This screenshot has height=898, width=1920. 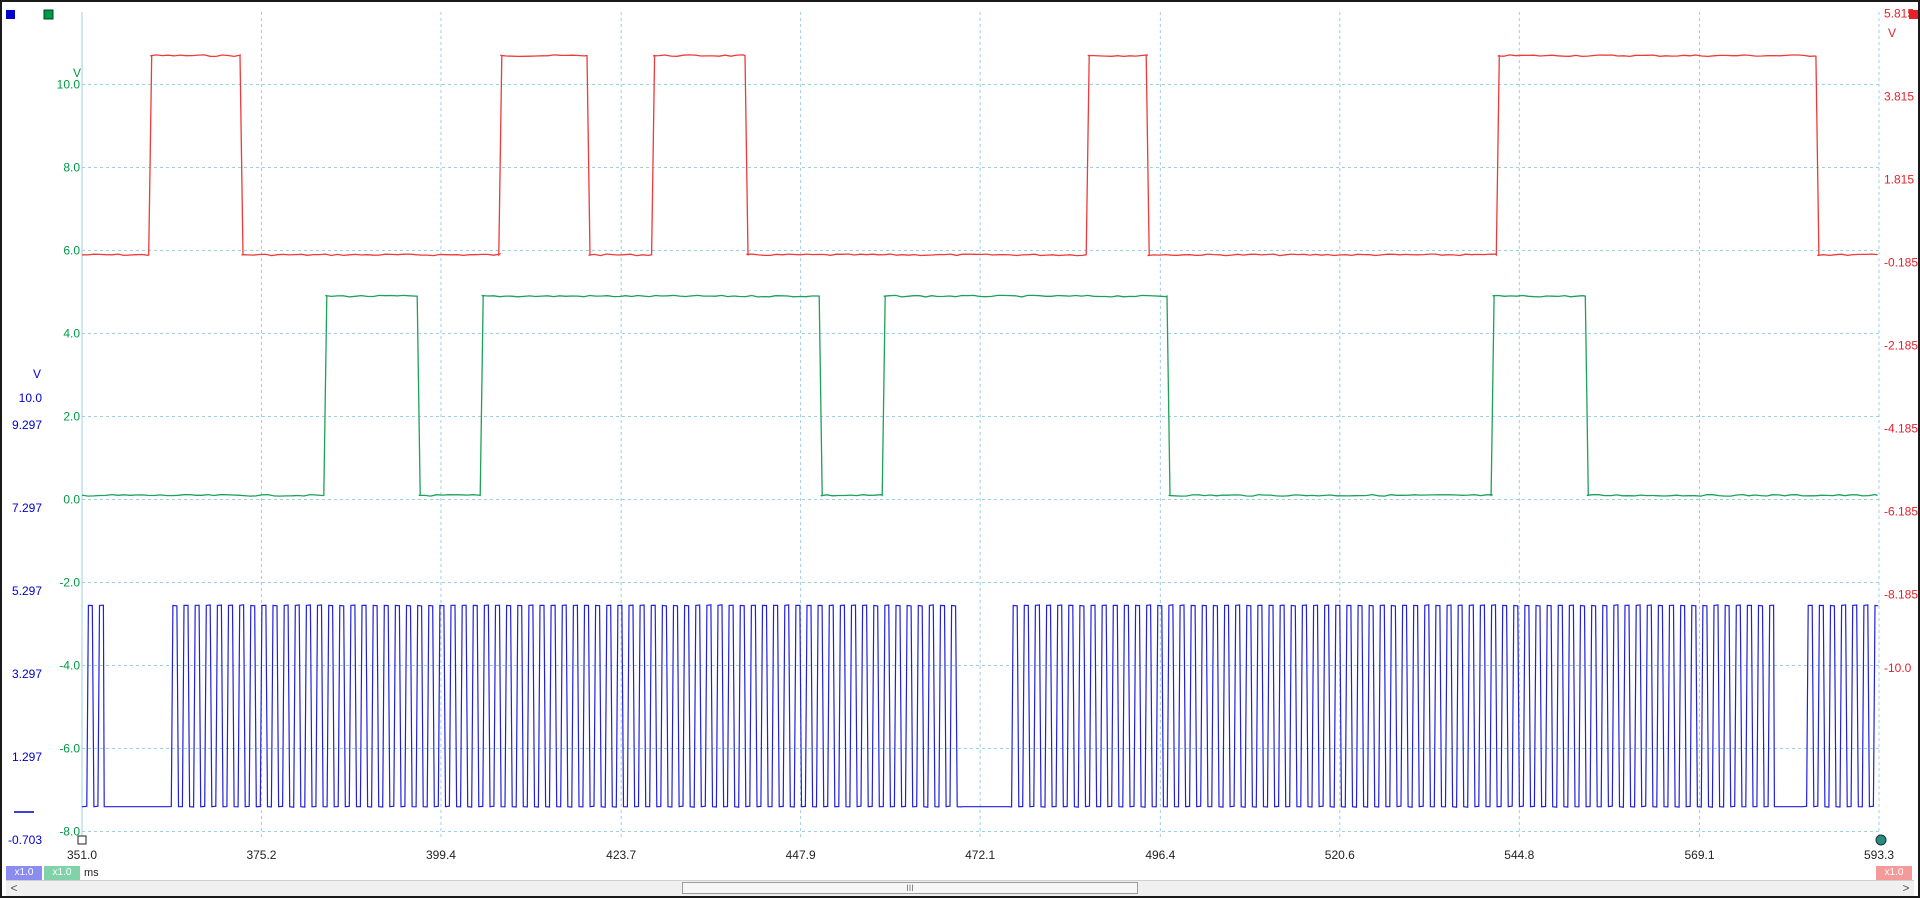 I want to click on axis-a-tick-label: 9.297, so click(x=27, y=425).